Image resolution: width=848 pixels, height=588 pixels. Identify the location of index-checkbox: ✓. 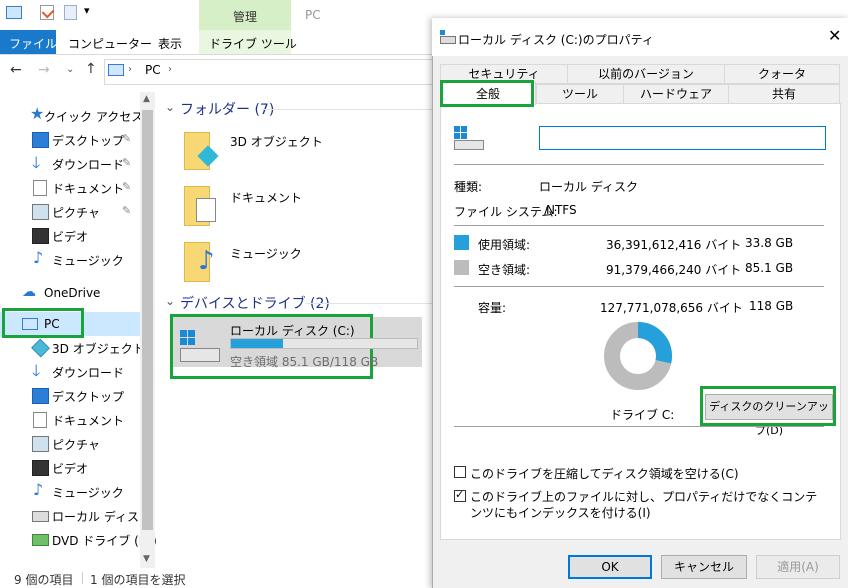
(460, 495).